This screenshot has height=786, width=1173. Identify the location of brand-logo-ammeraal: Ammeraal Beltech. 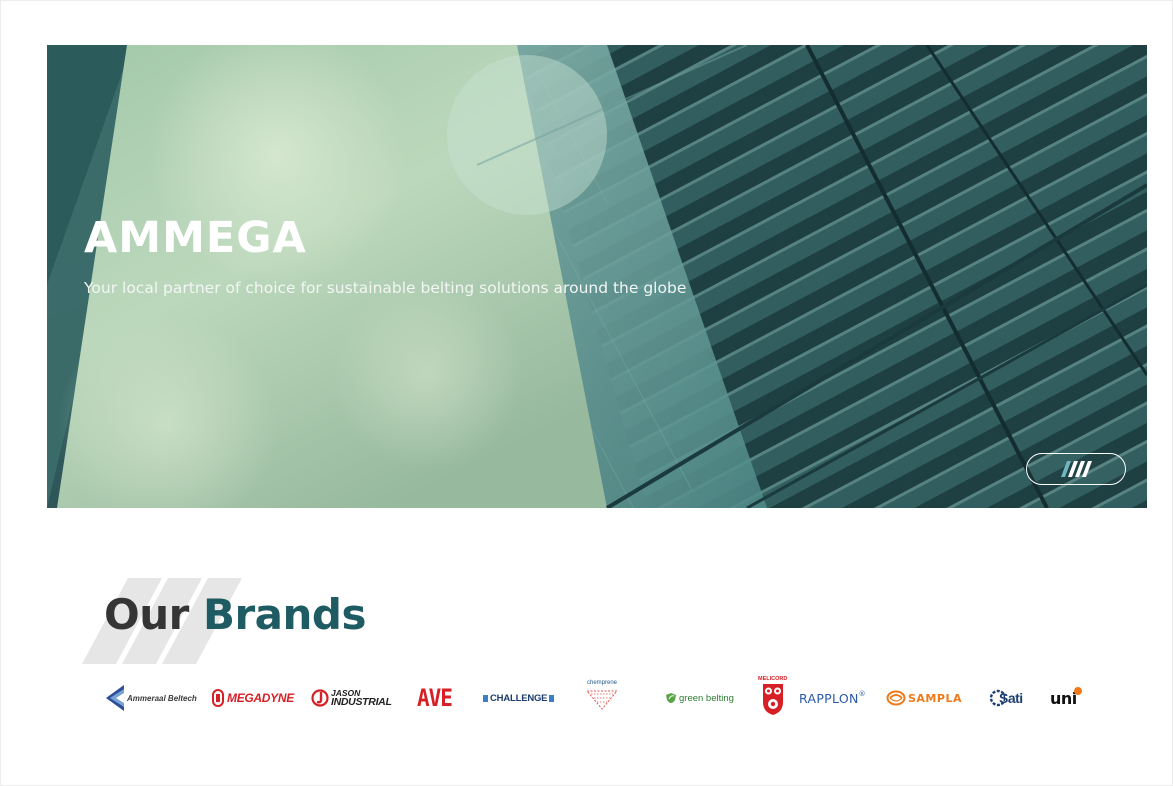
(150, 698).